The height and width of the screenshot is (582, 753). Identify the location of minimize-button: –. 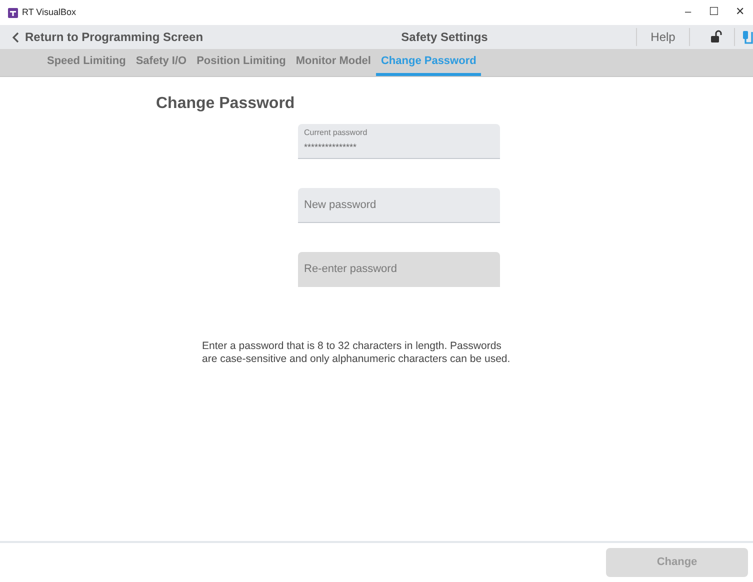
(688, 12).